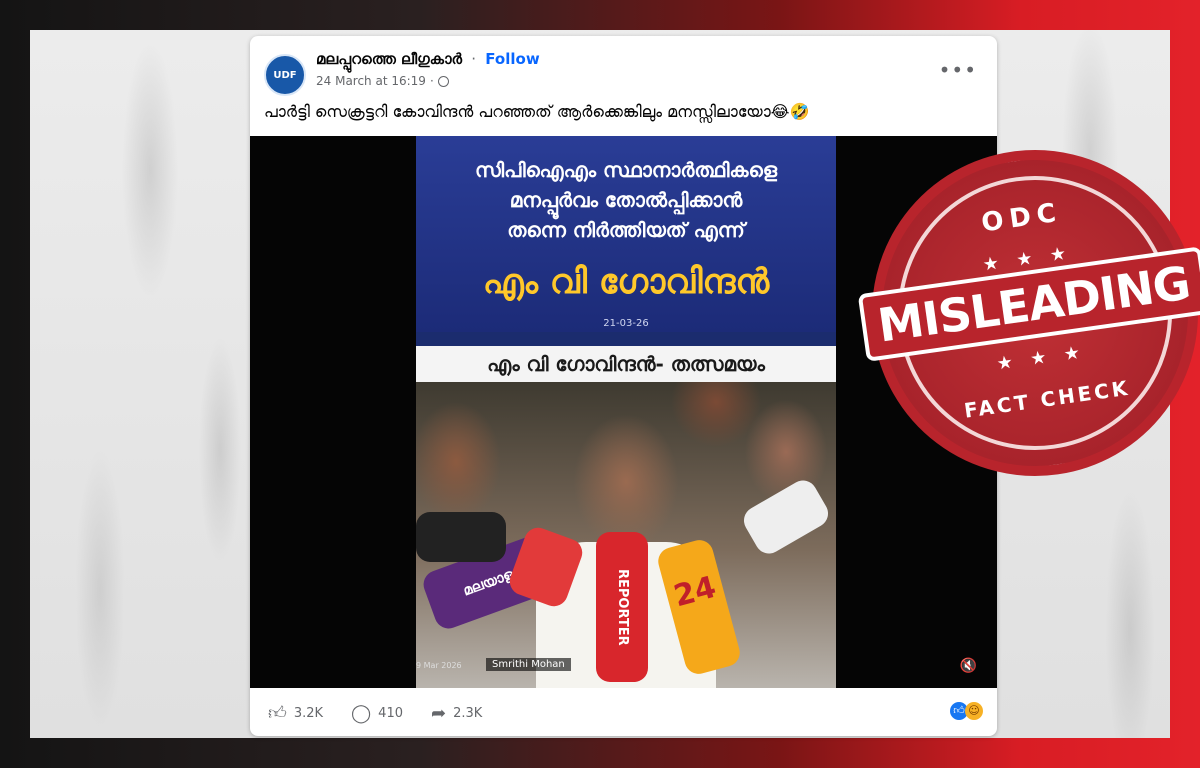 The height and width of the screenshot is (768, 1200). What do you see at coordinates (461, 537) in the screenshot?
I see `mic-black` at bounding box center [461, 537].